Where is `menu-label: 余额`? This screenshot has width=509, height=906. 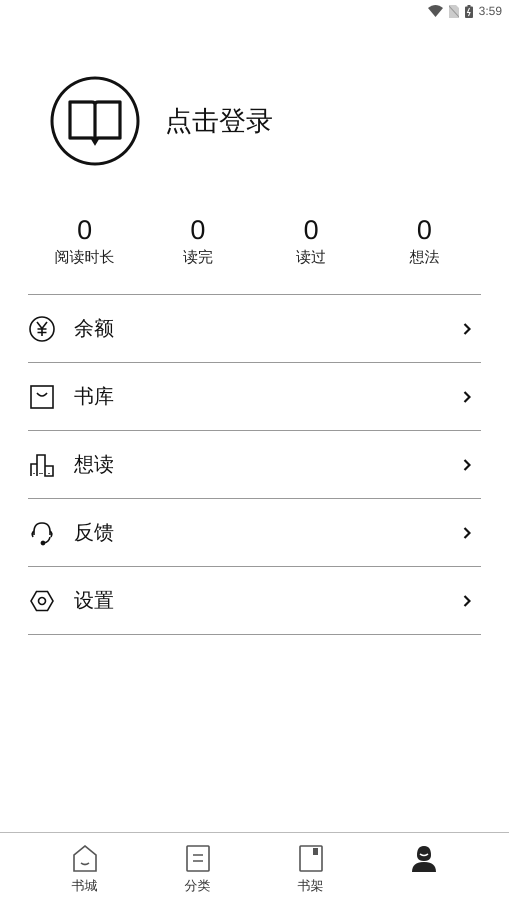 menu-label: 余额 is located at coordinates (94, 328).